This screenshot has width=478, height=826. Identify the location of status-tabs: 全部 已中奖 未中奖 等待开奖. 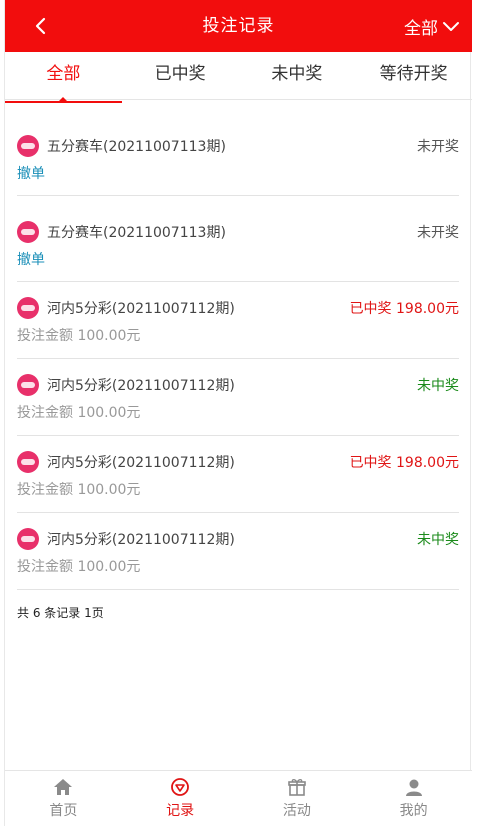
(238, 77).